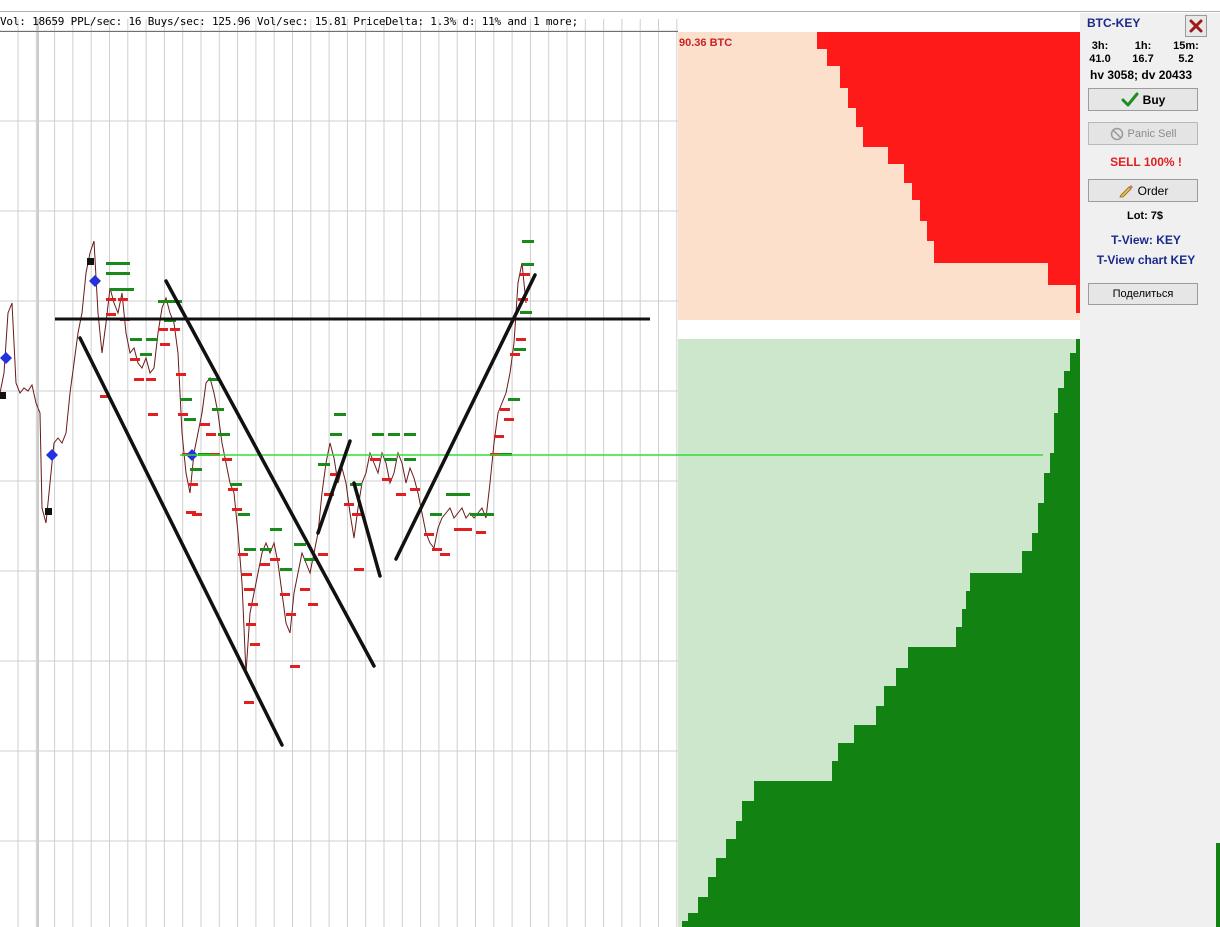 Image resolution: width=1220 pixels, height=927 pixels. Describe the element at coordinates (1143, 133) in the screenshot. I see `panic-sell-button: Panic Sell` at that location.